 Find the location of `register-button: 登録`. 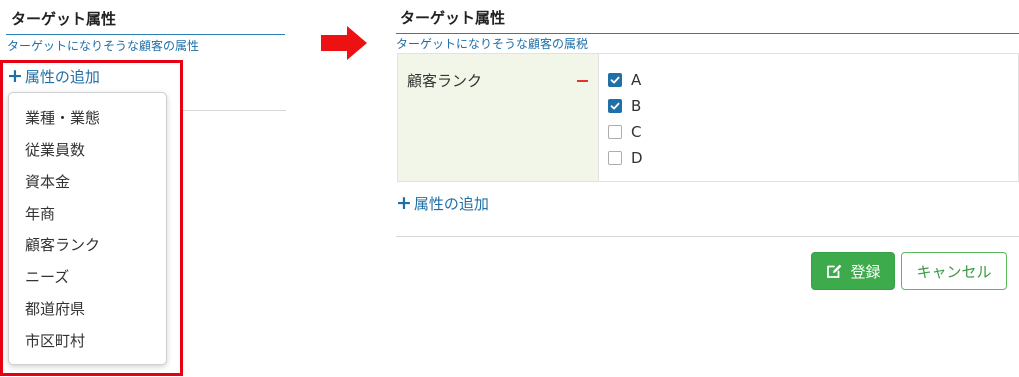

register-button: 登録 is located at coordinates (853, 271).